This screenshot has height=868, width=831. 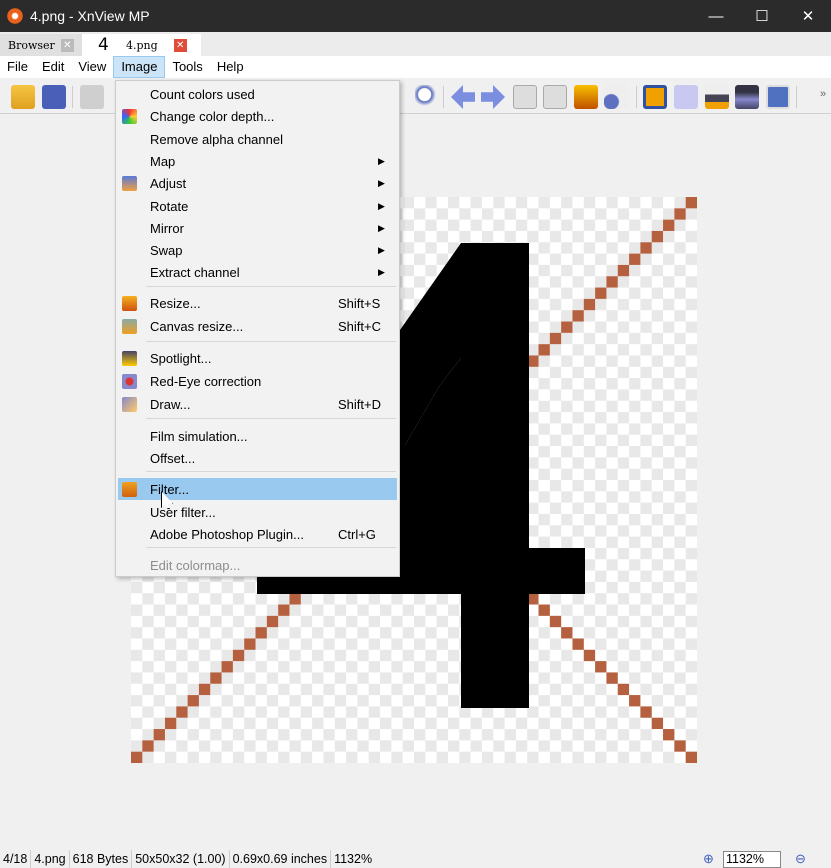 What do you see at coordinates (752, 859) in the screenshot?
I see `zoom-field: 1132%` at bounding box center [752, 859].